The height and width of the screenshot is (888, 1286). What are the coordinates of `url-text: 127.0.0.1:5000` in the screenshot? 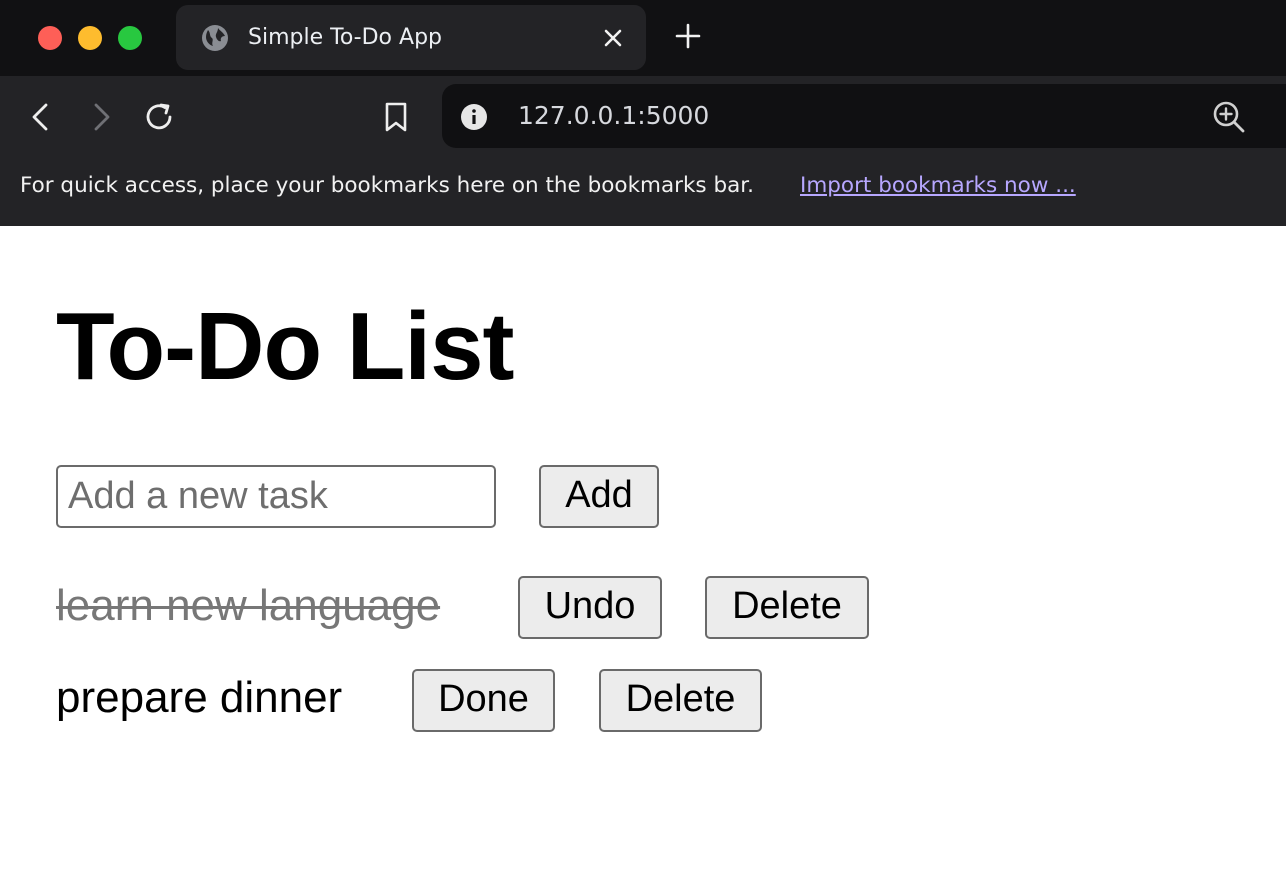 It's located at (613, 115).